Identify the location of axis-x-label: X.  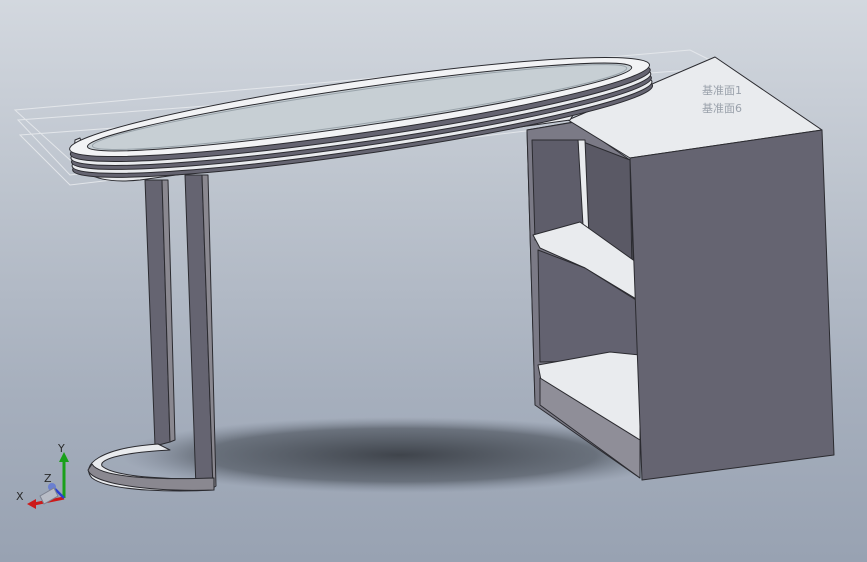
(20, 496).